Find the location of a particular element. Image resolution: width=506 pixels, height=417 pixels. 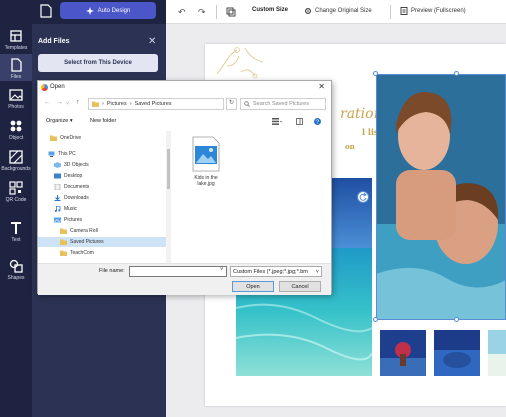

rail-item-object: Object is located at coordinates (16, 130).